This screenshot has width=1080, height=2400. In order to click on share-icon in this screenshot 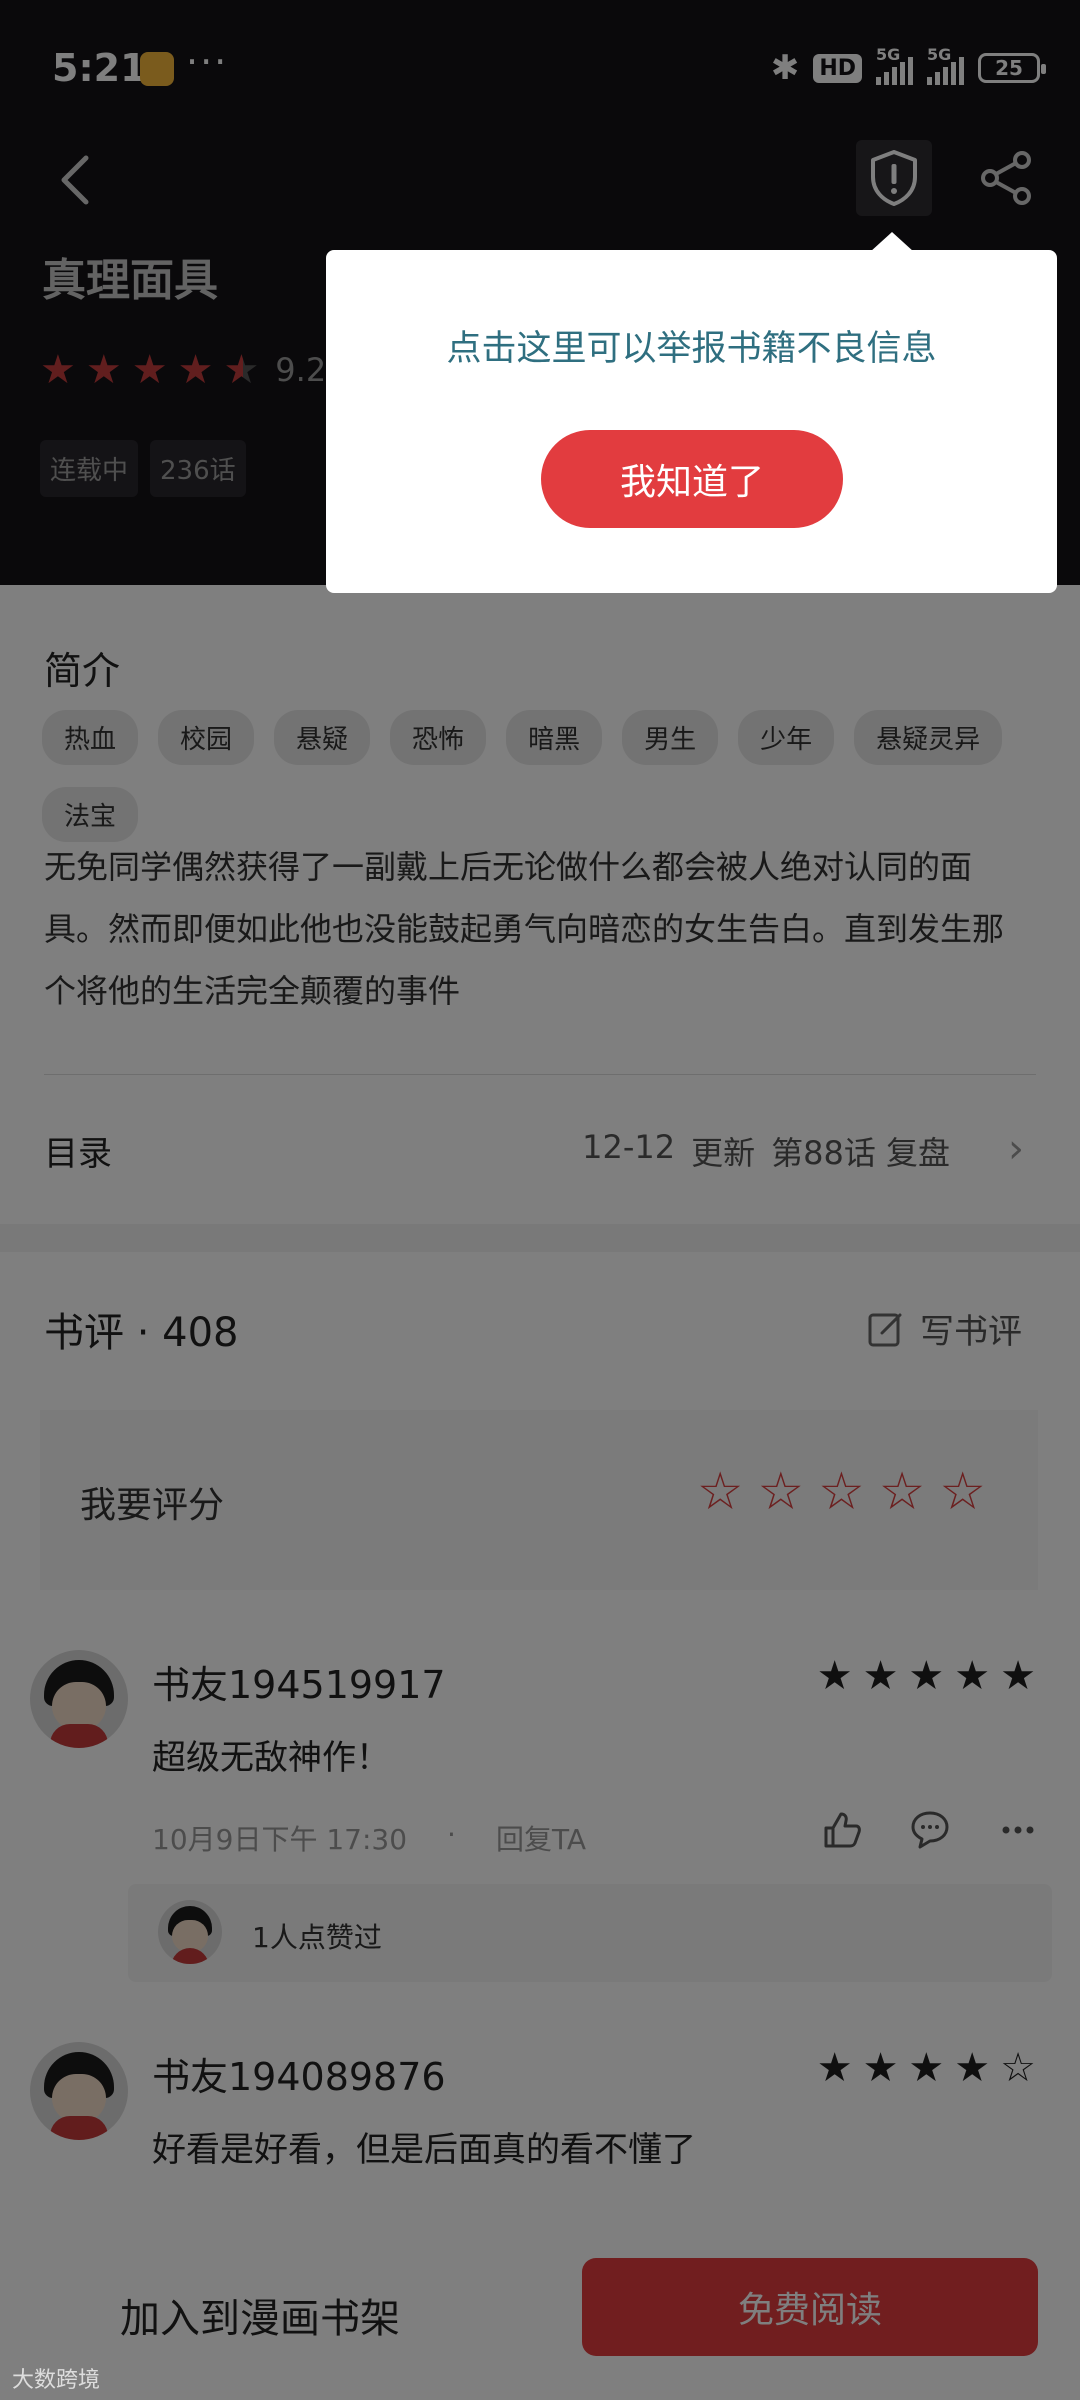, I will do `click(1006, 178)`.